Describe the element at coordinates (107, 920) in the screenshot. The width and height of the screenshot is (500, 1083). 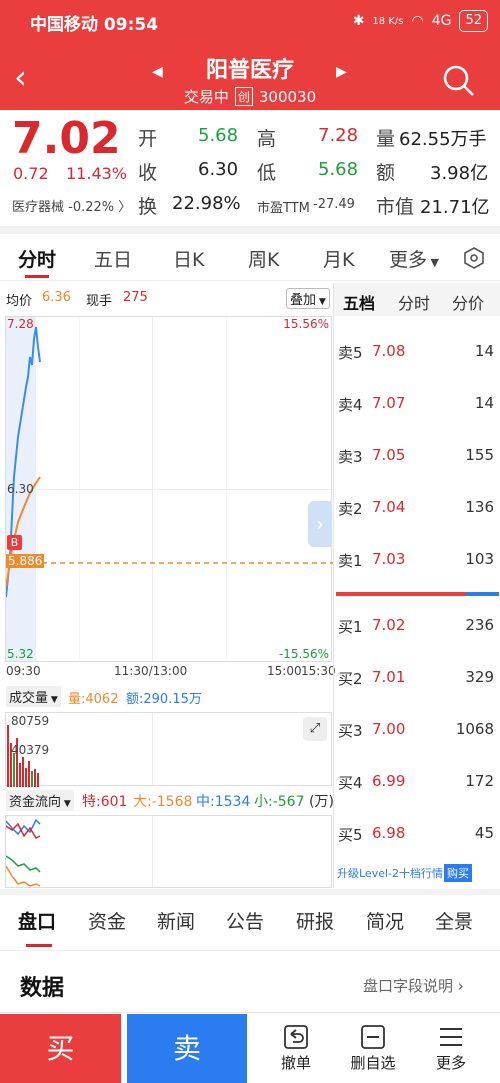
I see `tab-funds: 资金` at that location.